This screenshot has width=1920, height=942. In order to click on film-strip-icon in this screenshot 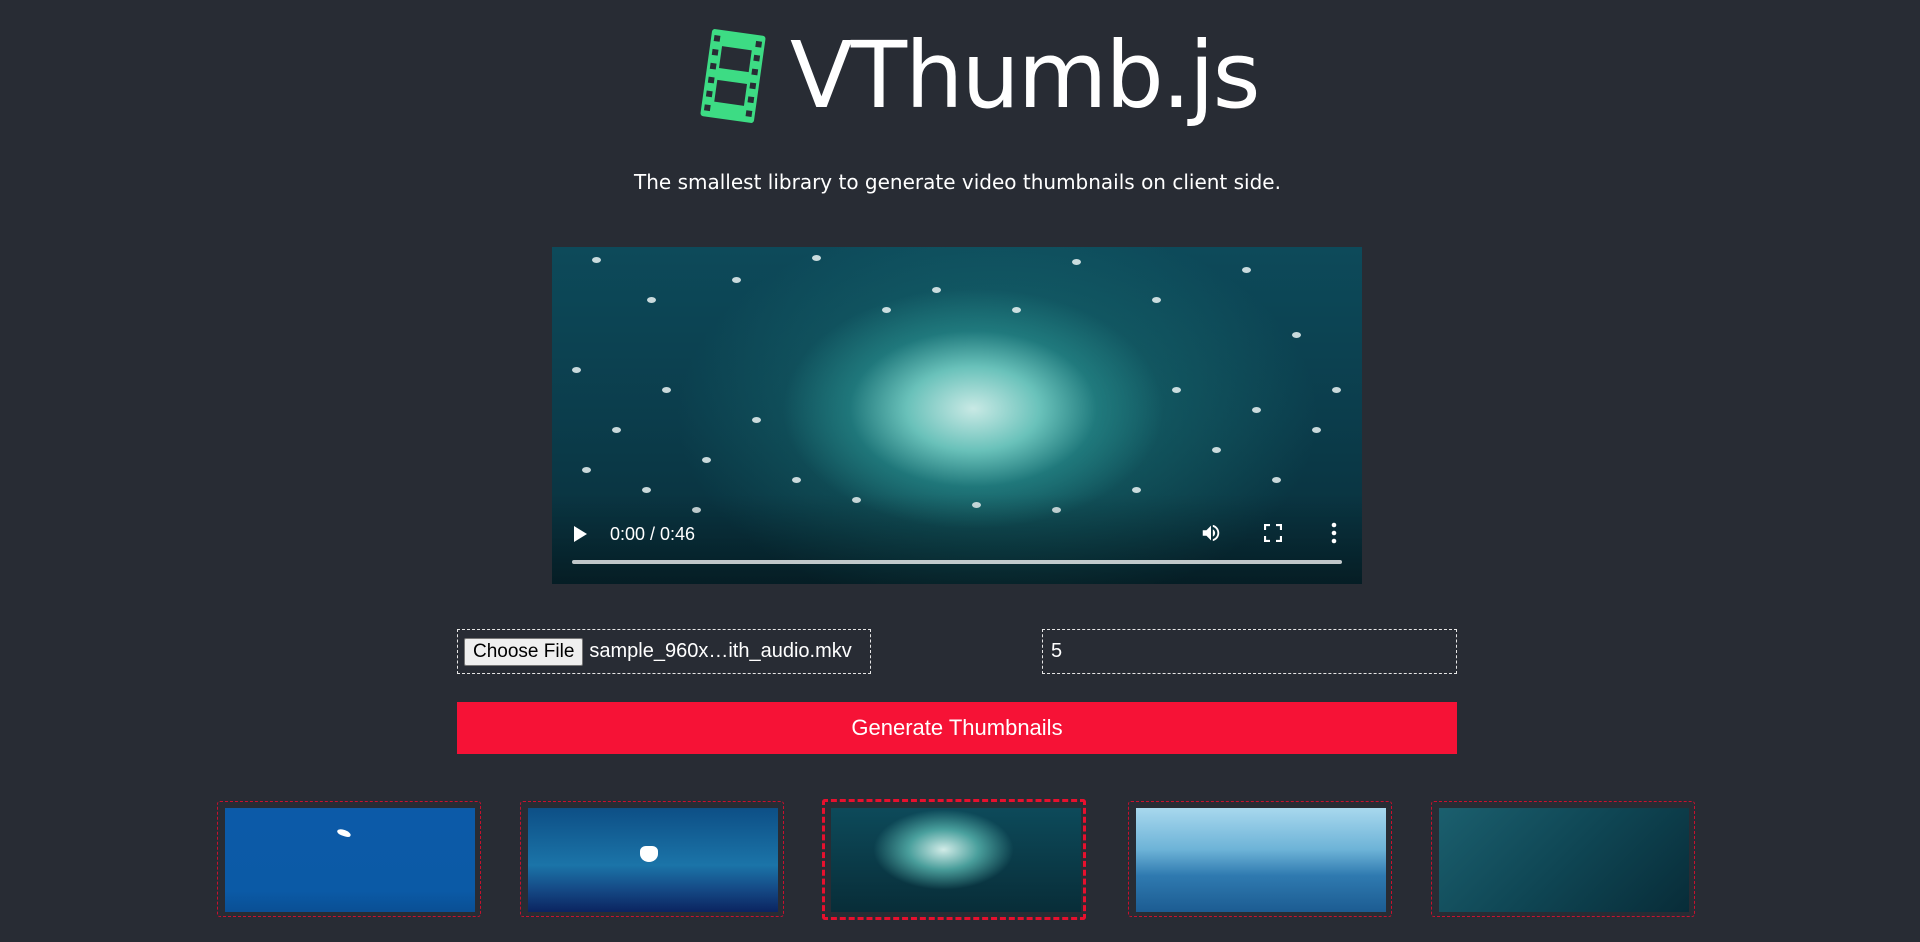, I will do `click(733, 76)`.